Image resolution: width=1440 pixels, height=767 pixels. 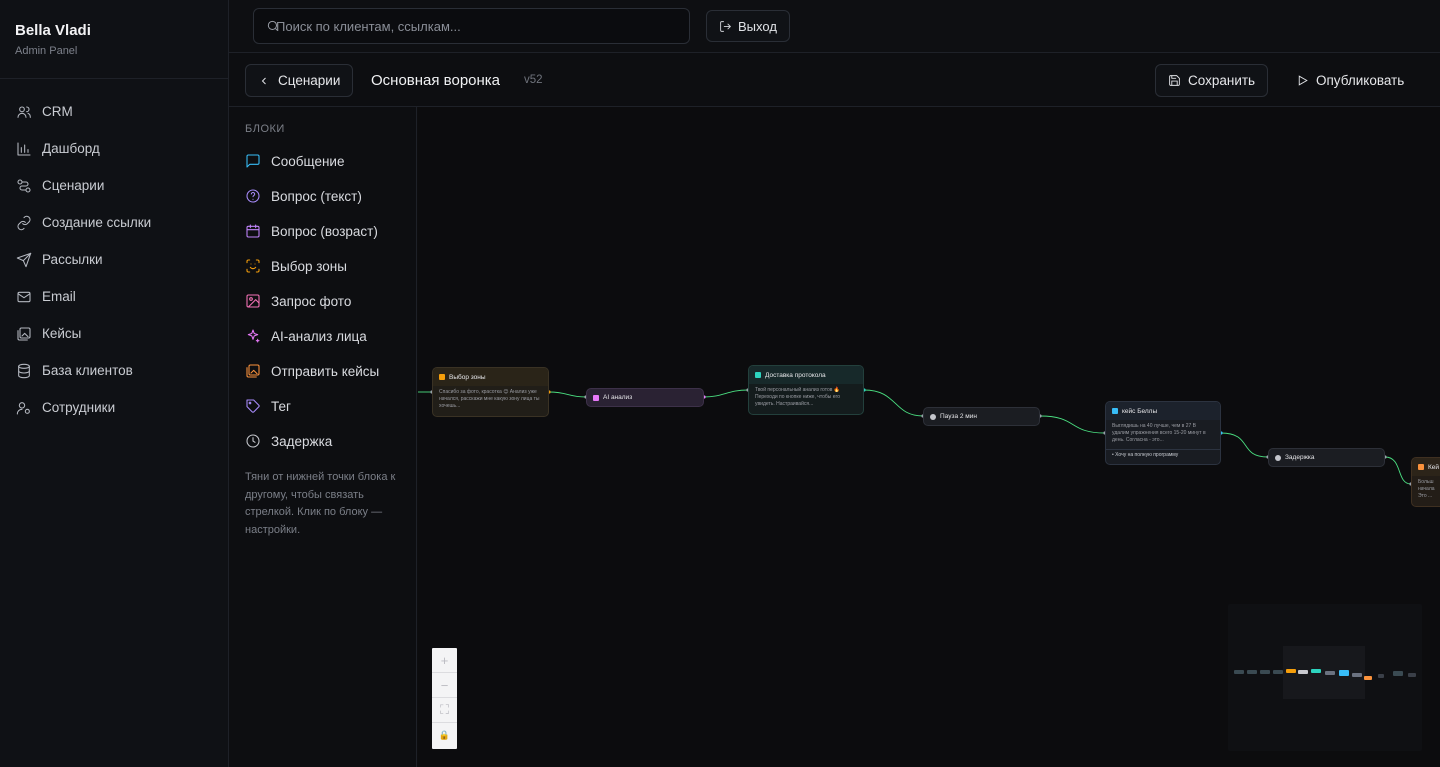 What do you see at coordinates (24, 259) in the screenshot?
I see `send-icon` at bounding box center [24, 259].